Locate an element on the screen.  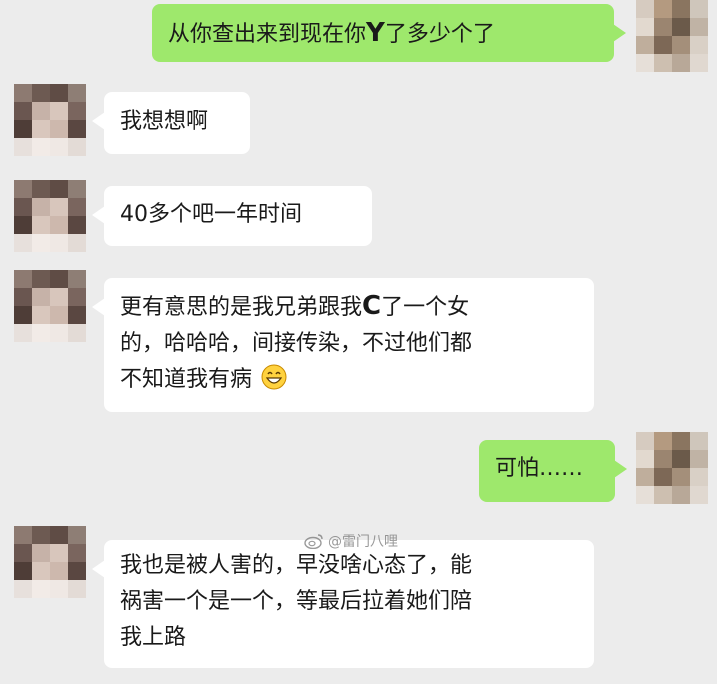
message-bubble-incoming: 我想想啊 is located at coordinates (171, 123).